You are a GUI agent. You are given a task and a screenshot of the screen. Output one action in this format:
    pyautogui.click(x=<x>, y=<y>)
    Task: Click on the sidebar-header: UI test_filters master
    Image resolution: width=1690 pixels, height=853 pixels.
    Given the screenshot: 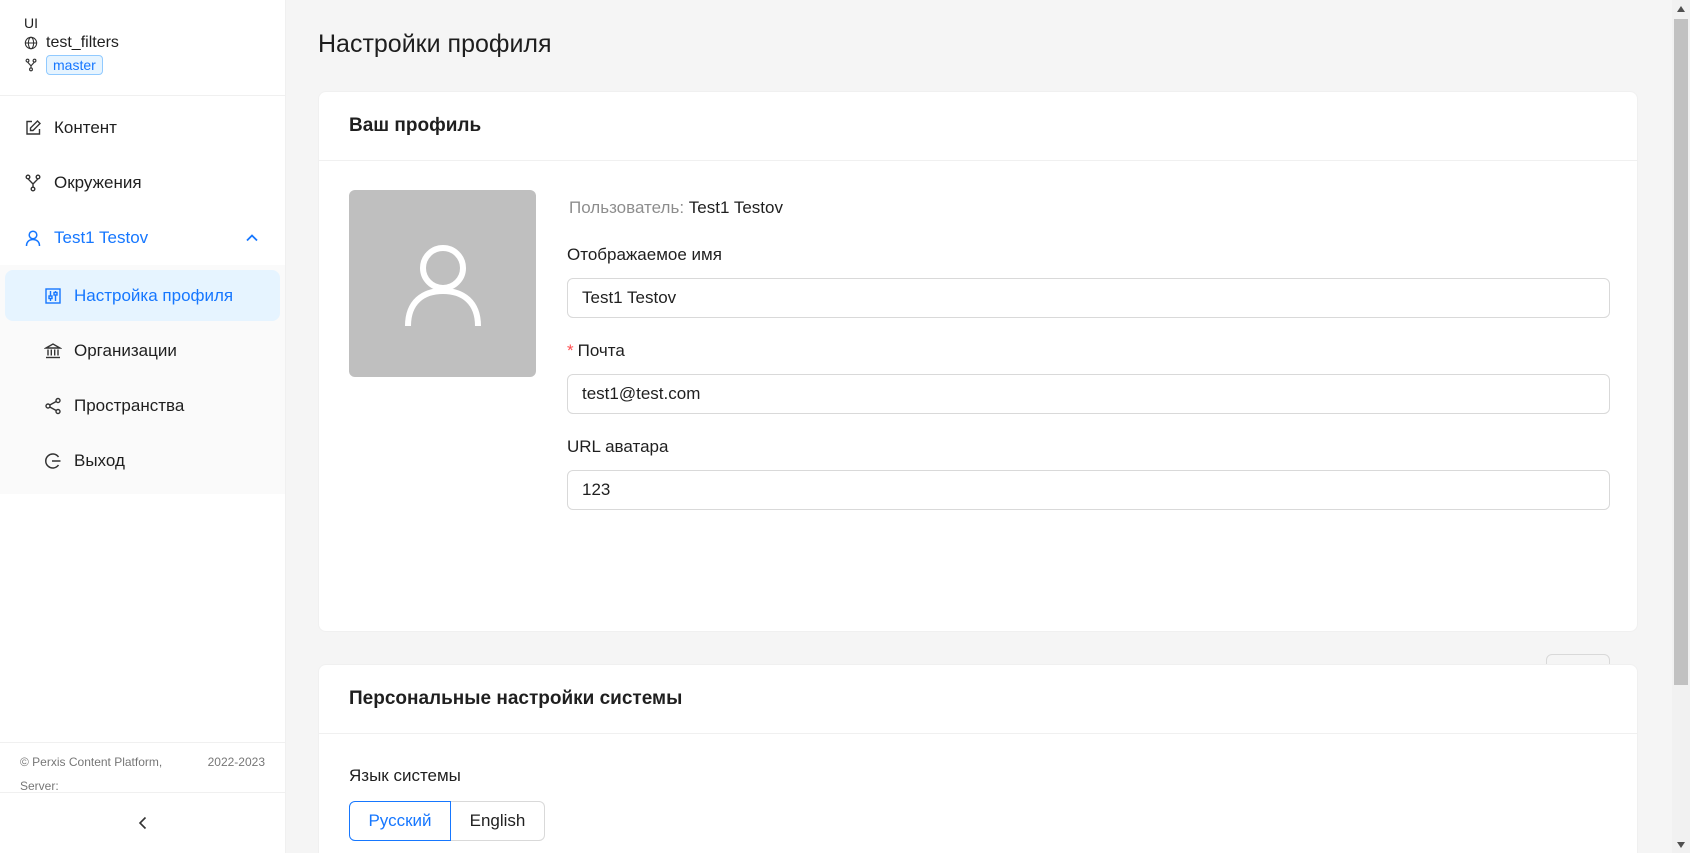 What is the action you would take?
    pyautogui.click(x=142, y=48)
    